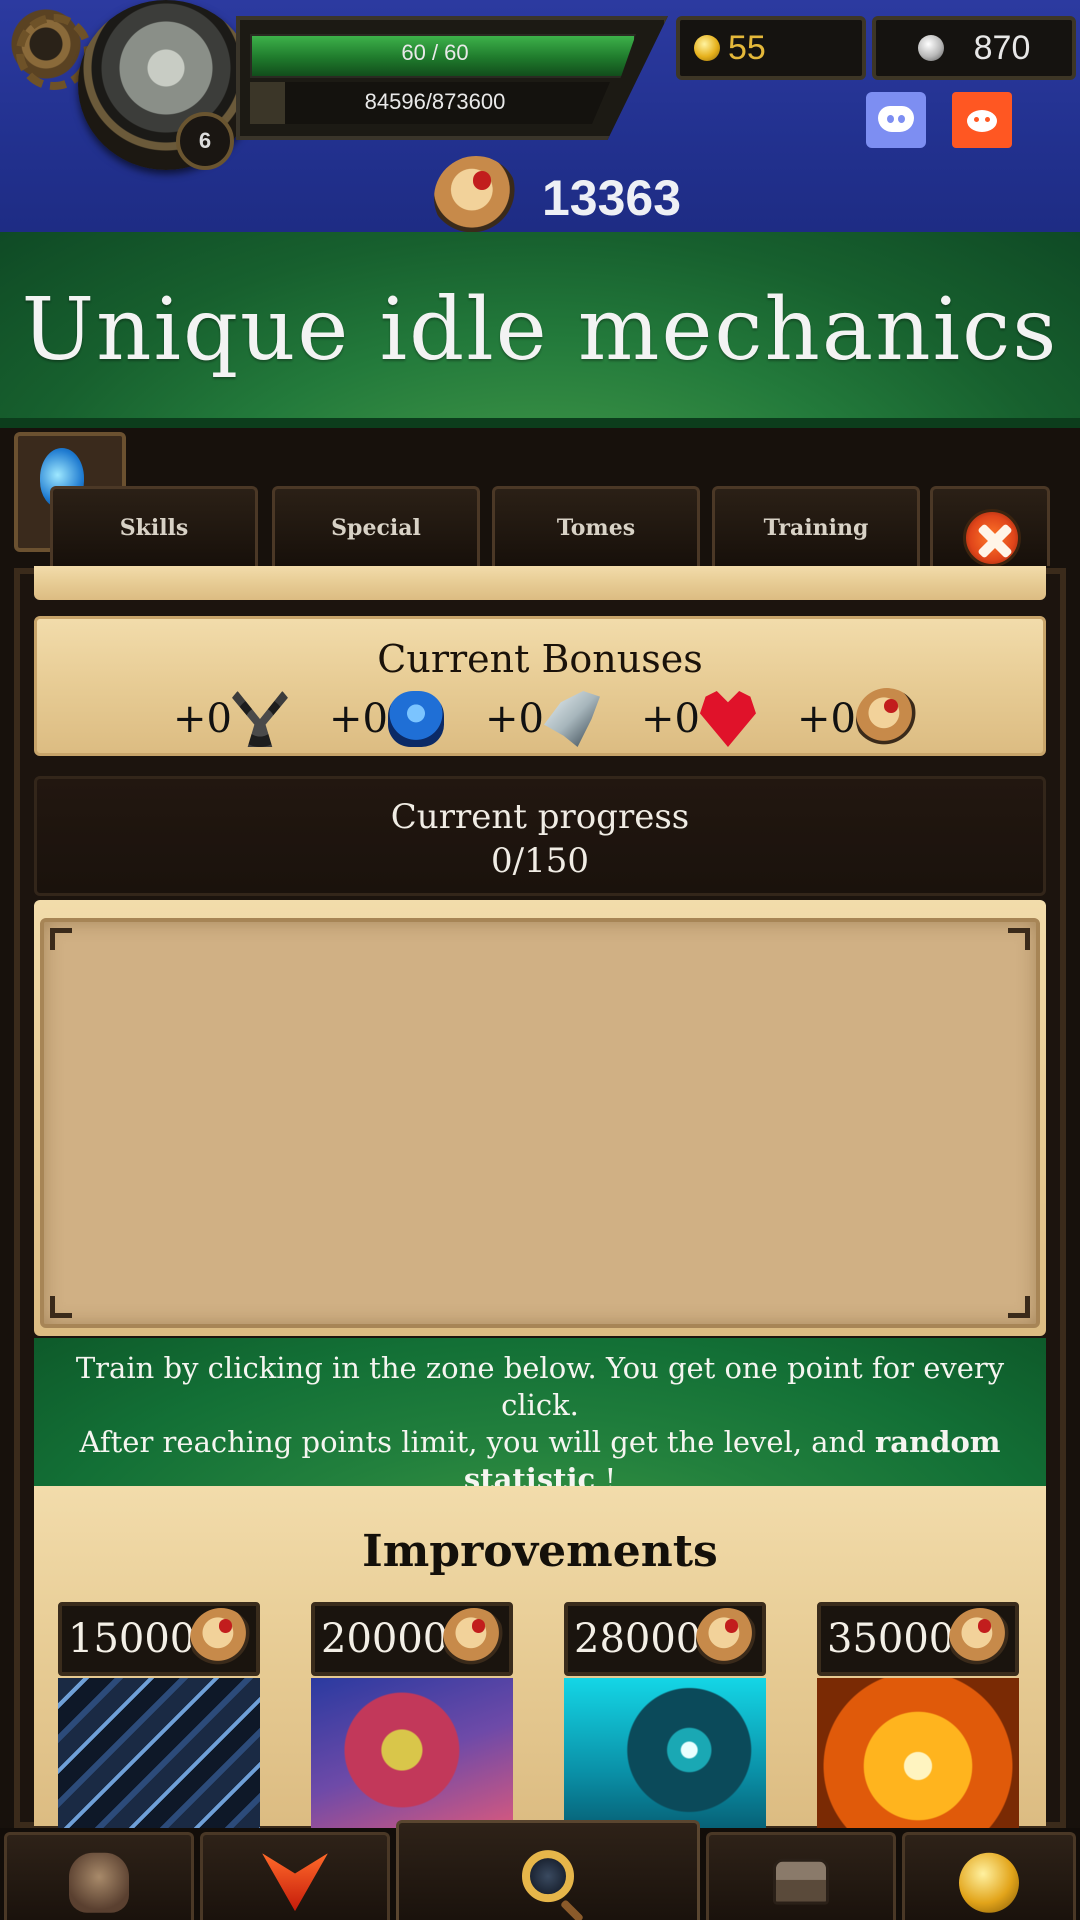 Image resolution: width=1080 pixels, height=1920 pixels. What do you see at coordinates (159, 1758) in the screenshot?
I see `upgrade-art-chains` at bounding box center [159, 1758].